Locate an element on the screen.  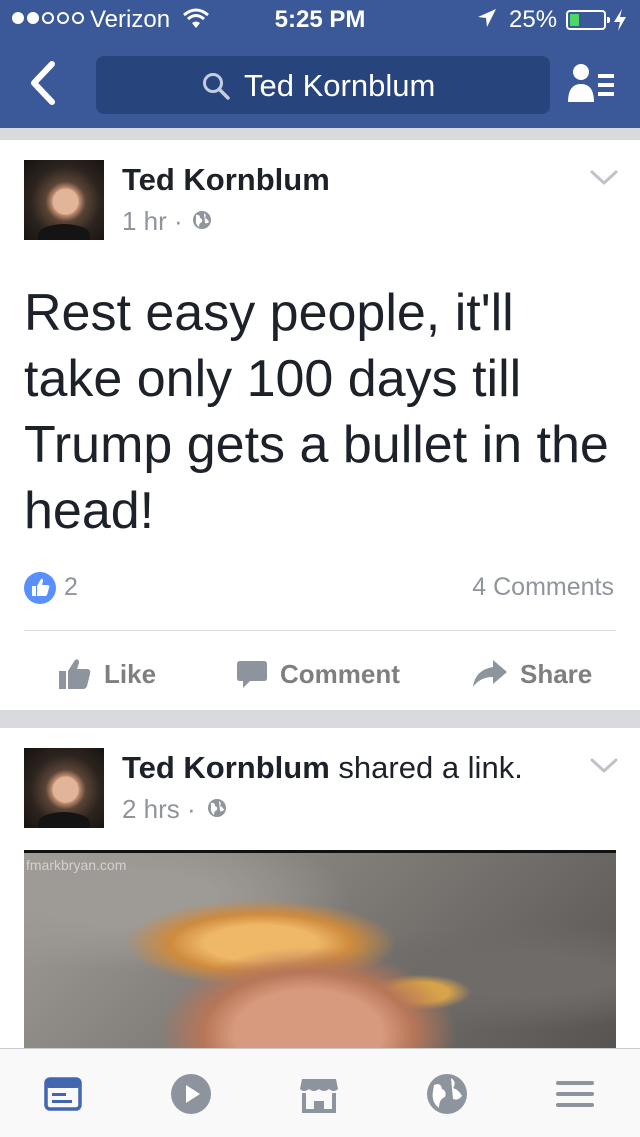
notifications-globe-icon is located at coordinates (447, 1094).